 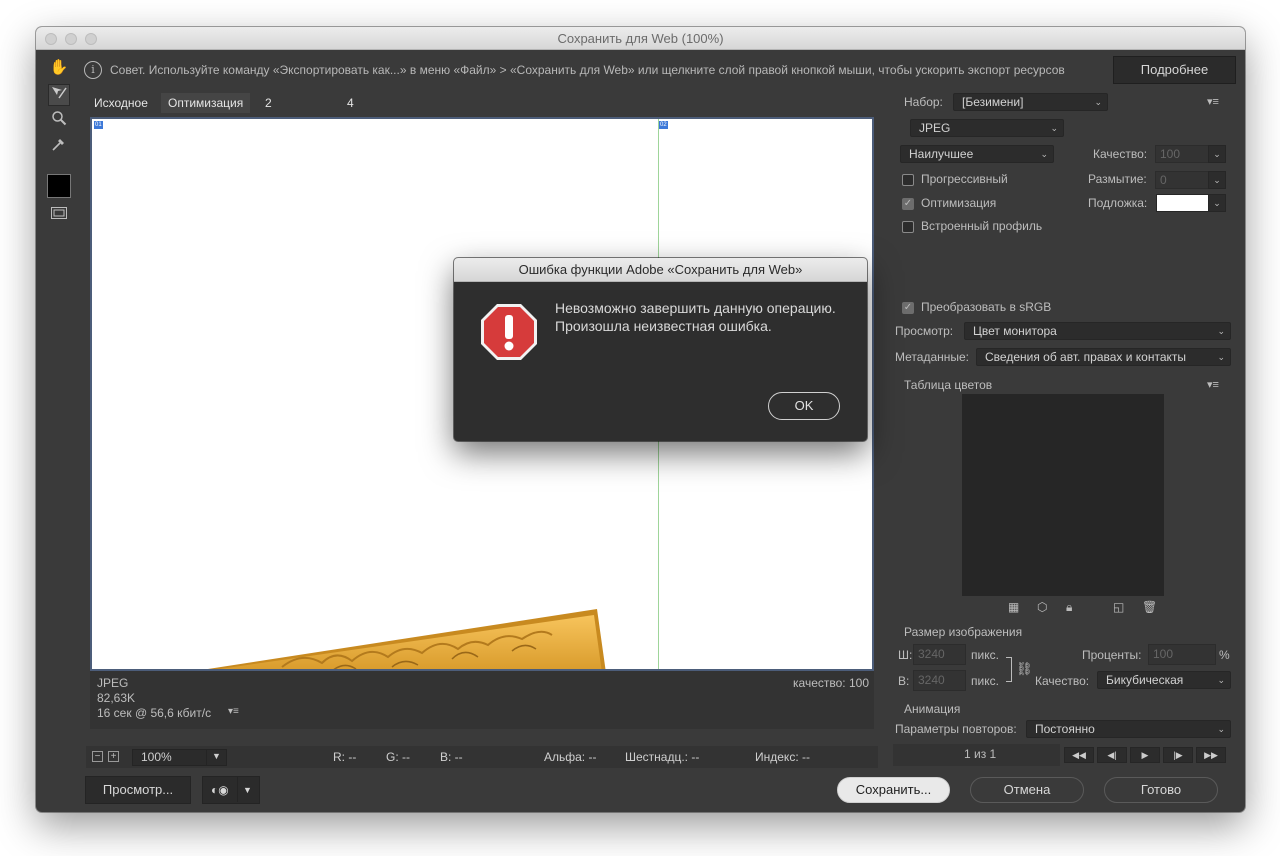 What do you see at coordinates (121, 103) in the screenshot?
I see `tab-original: Исходное` at bounding box center [121, 103].